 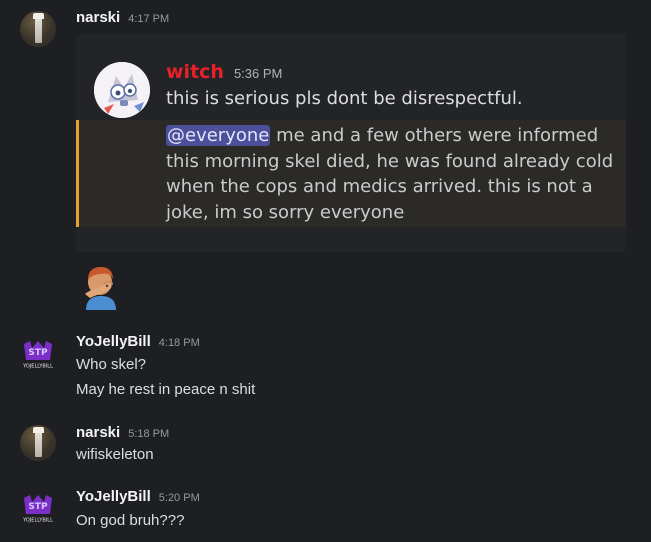 I want to click on facepalm-emoji-image, so click(x=100, y=288).